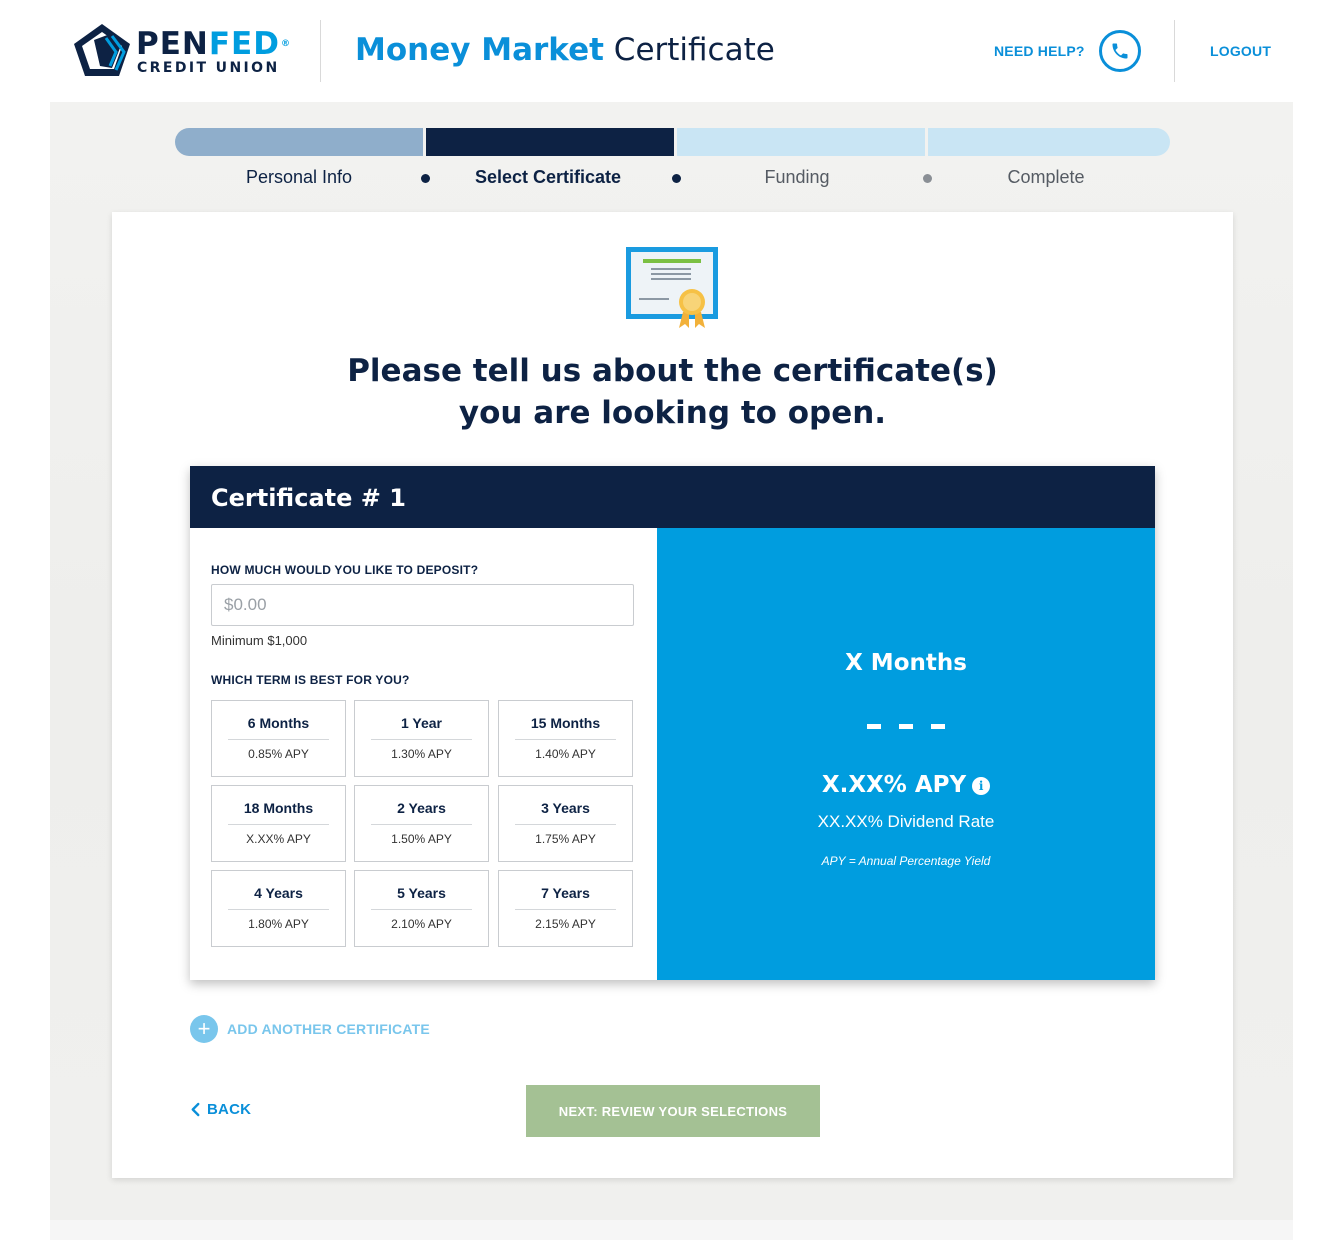 This screenshot has height=1240, width=1342. Describe the element at coordinates (229, 1109) in the screenshot. I see `back-label: BACK` at that location.